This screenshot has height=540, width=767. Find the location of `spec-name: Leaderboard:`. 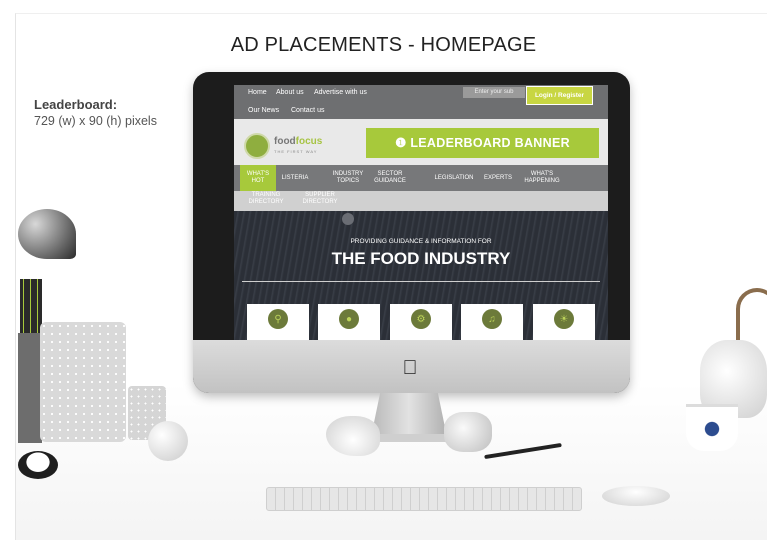

spec-name: Leaderboard: is located at coordinates (76, 104).